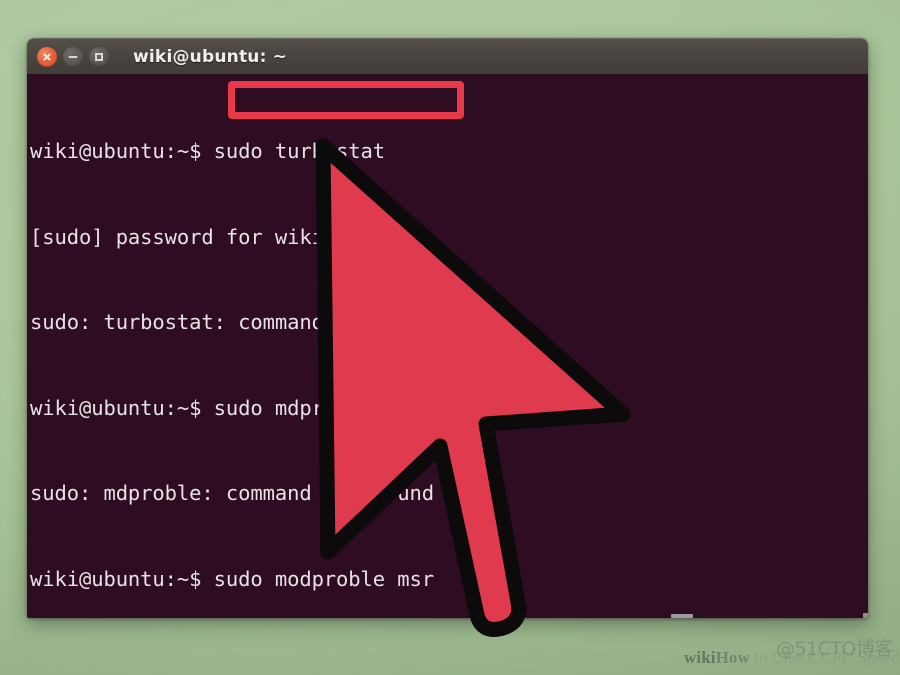 This screenshot has height=675, width=900. I want to click on maximize-button, so click(99, 56).